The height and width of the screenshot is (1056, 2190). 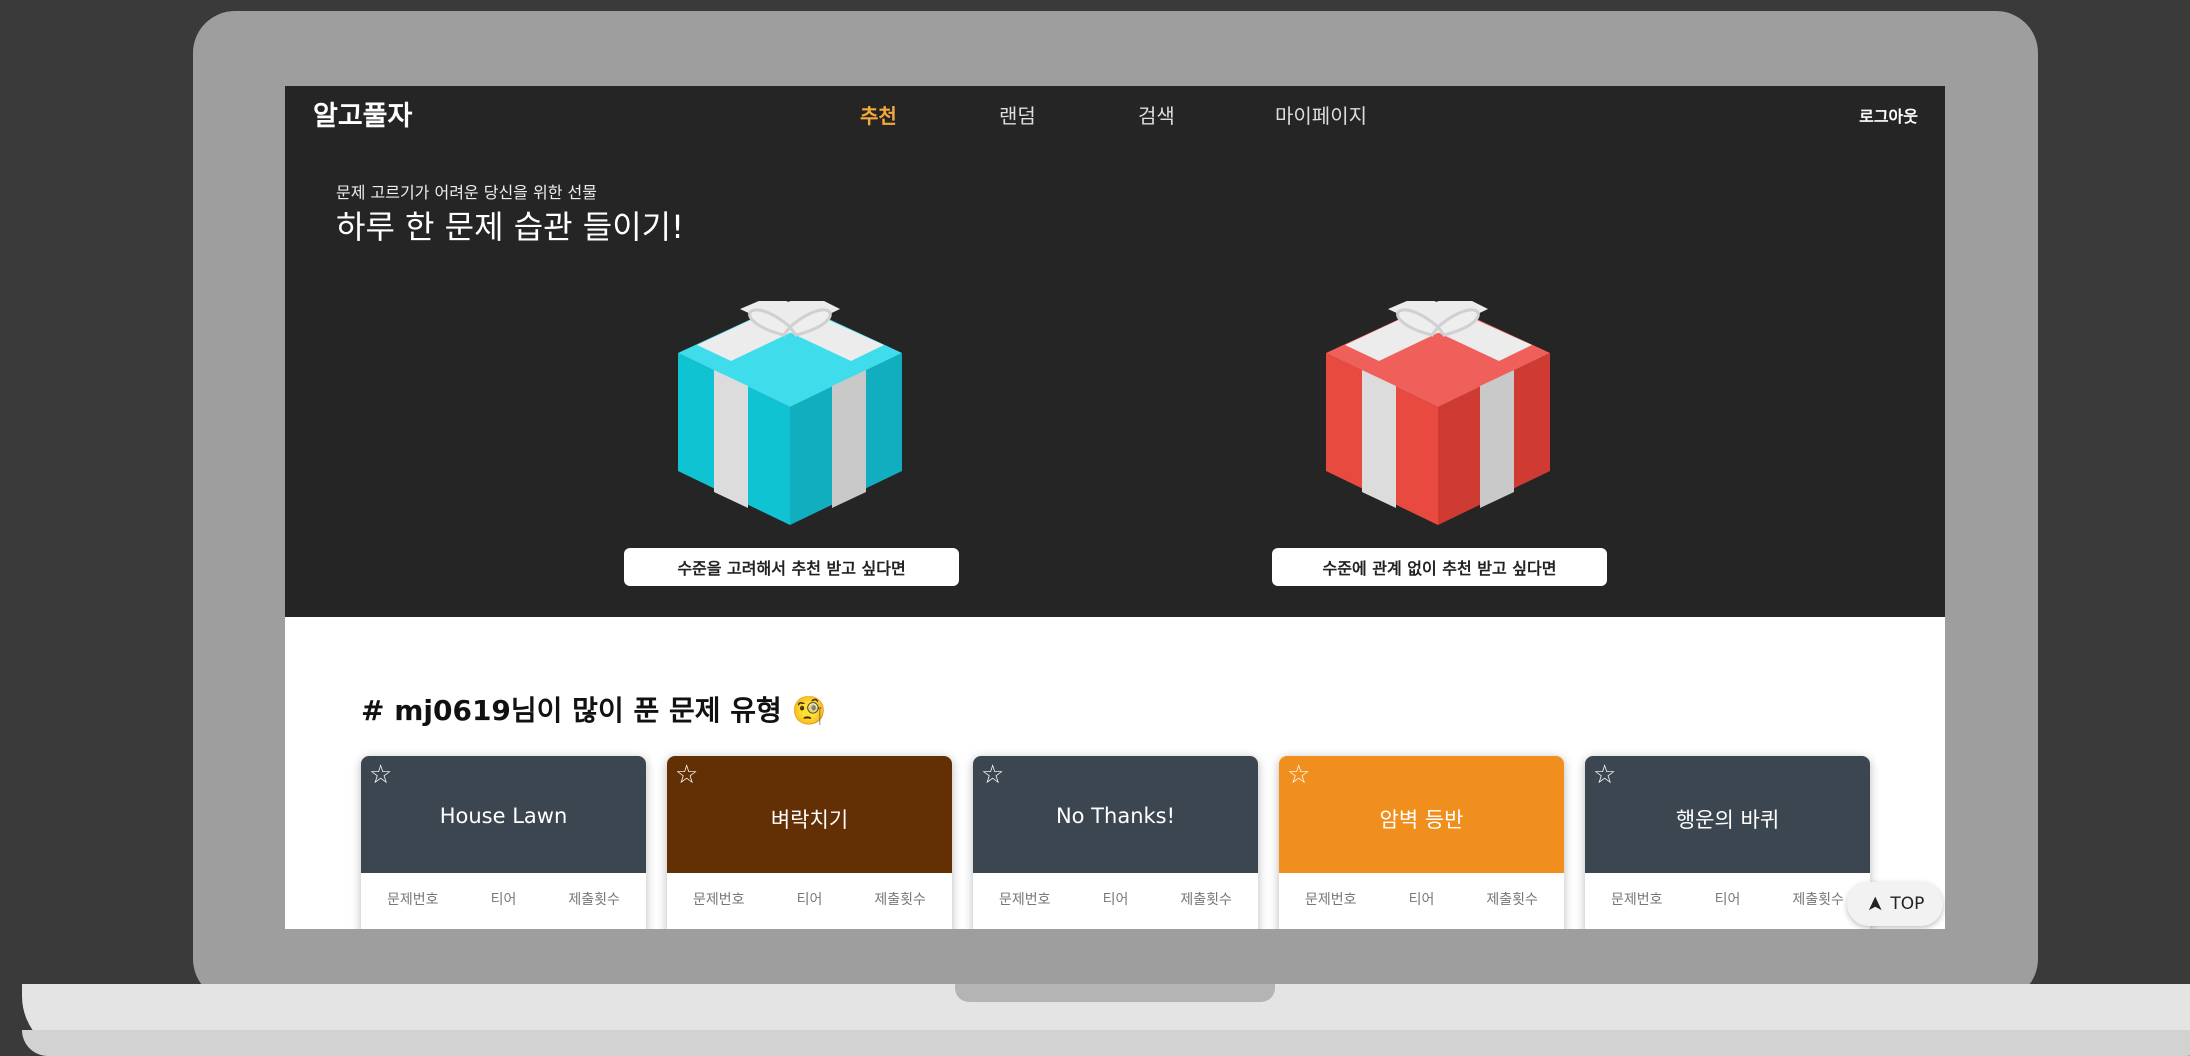 What do you see at coordinates (1156, 114) in the screenshot?
I see `nav-item-search: 검색` at bounding box center [1156, 114].